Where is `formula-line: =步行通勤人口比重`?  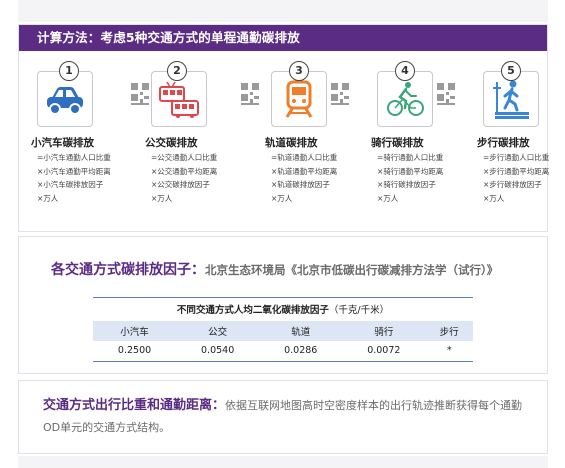 formula-line: =步行通勤人口比重 is located at coordinates (516, 157).